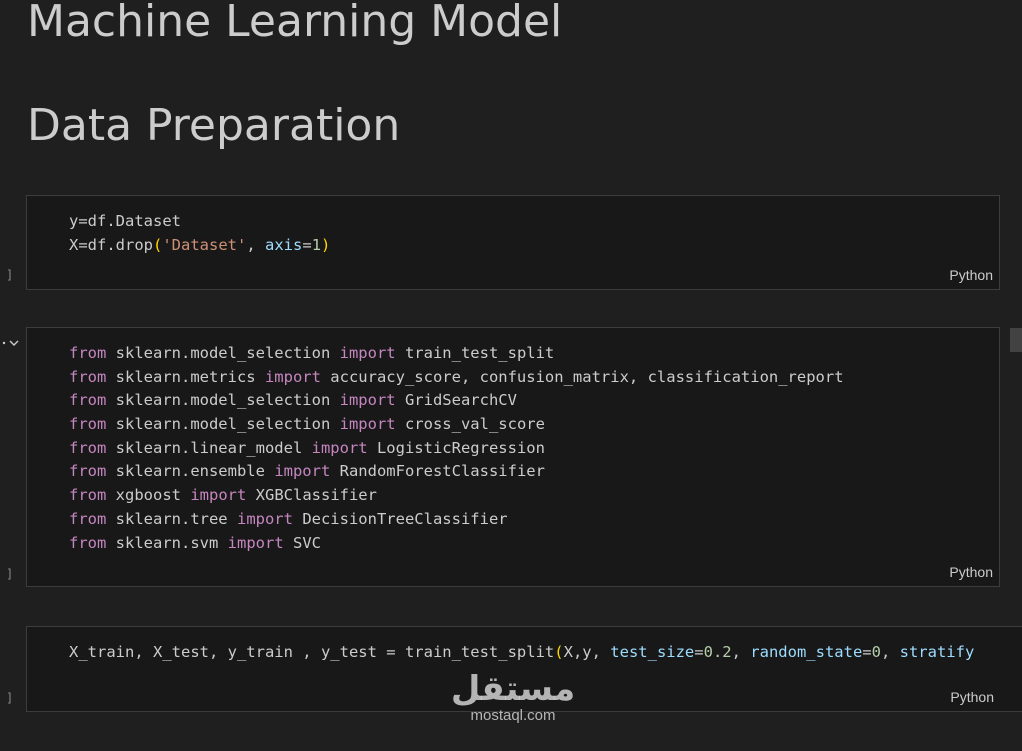 The image size is (1022, 751). I want to click on code-token: X=df.drop, so click(111, 244).